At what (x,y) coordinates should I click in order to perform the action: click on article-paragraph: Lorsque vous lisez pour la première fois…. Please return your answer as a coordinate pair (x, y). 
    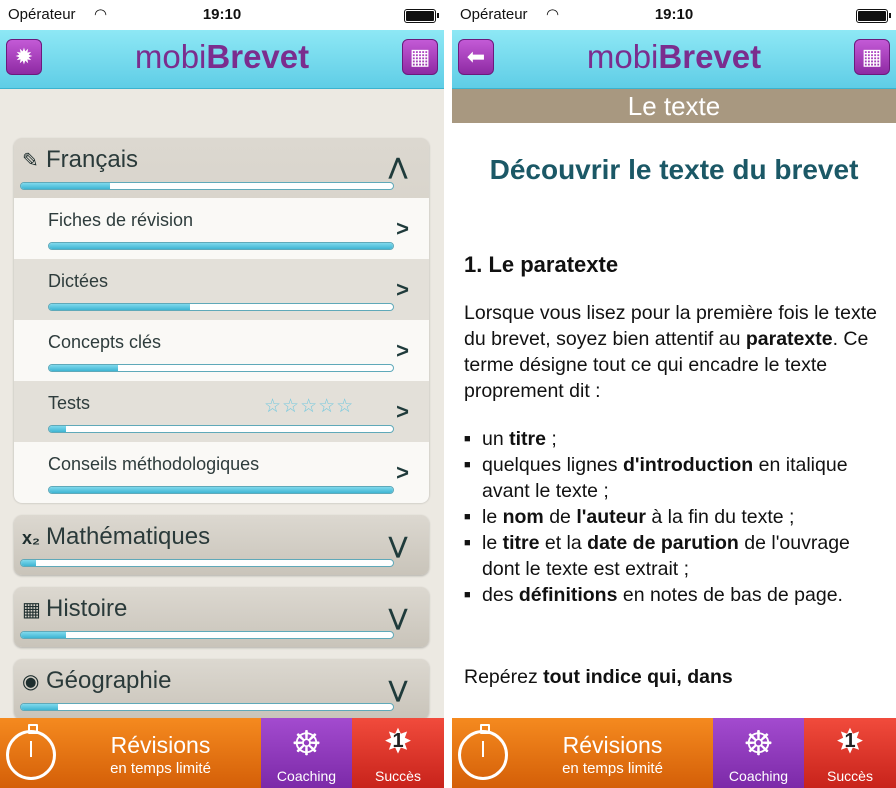
    Looking at the image, I should click on (674, 352).